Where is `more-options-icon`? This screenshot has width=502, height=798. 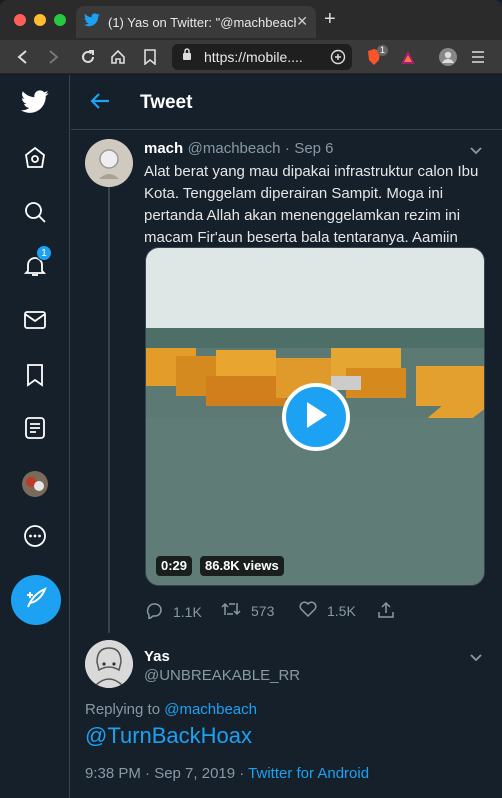 more-options-icon is located at coordinates (35, 536).